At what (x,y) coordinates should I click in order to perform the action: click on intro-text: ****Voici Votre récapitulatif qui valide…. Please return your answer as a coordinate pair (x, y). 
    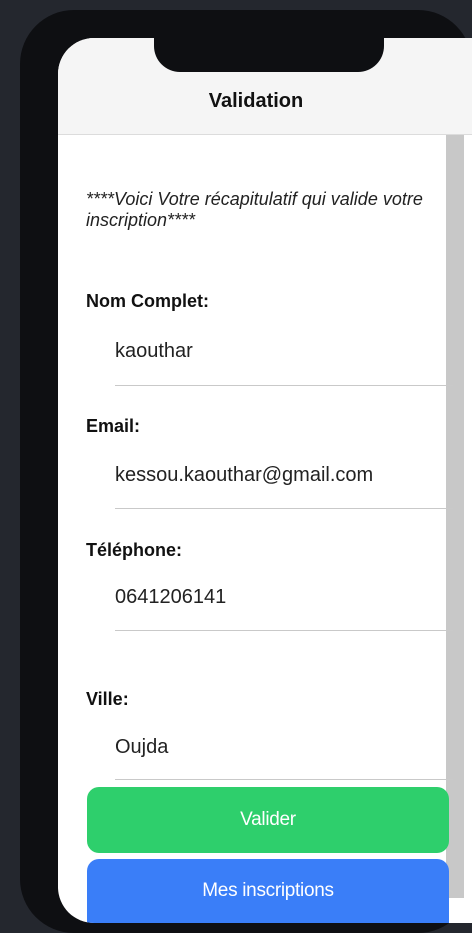
    Looking at the image, I should click on (254, 209).